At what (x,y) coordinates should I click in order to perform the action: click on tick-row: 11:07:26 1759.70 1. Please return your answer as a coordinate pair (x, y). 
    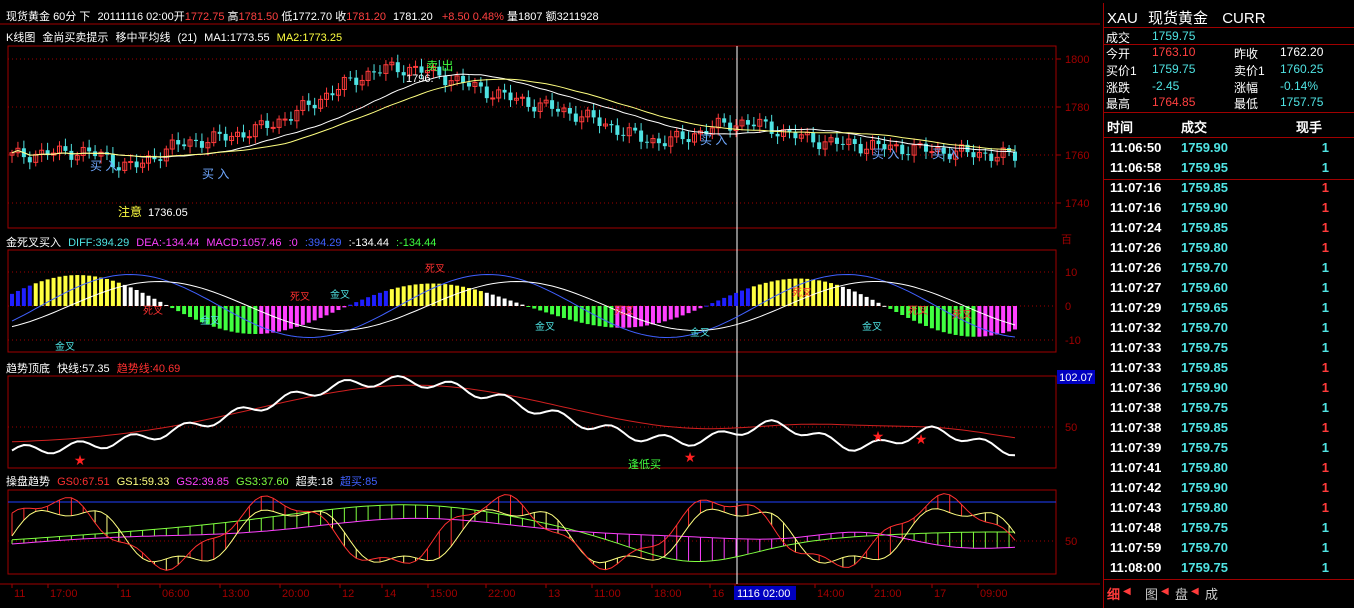
    Looking at the image, I should click on (1229, 270).